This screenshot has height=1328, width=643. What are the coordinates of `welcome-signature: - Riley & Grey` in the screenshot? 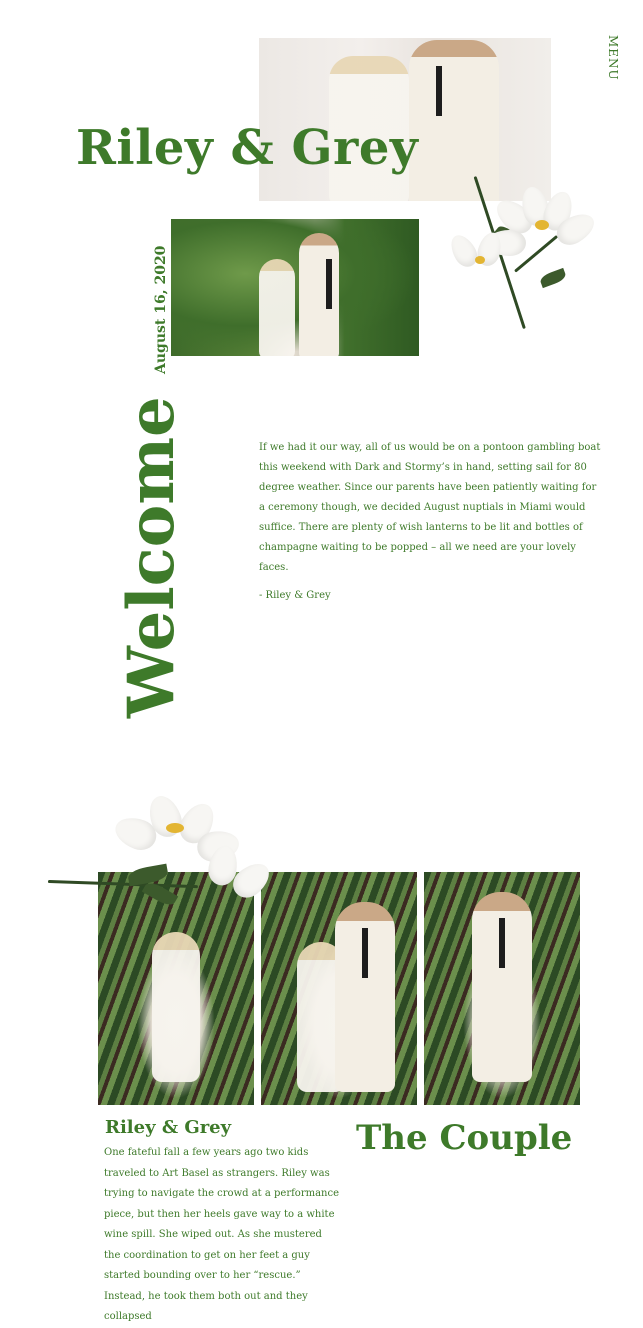 It's located at (295, 595).